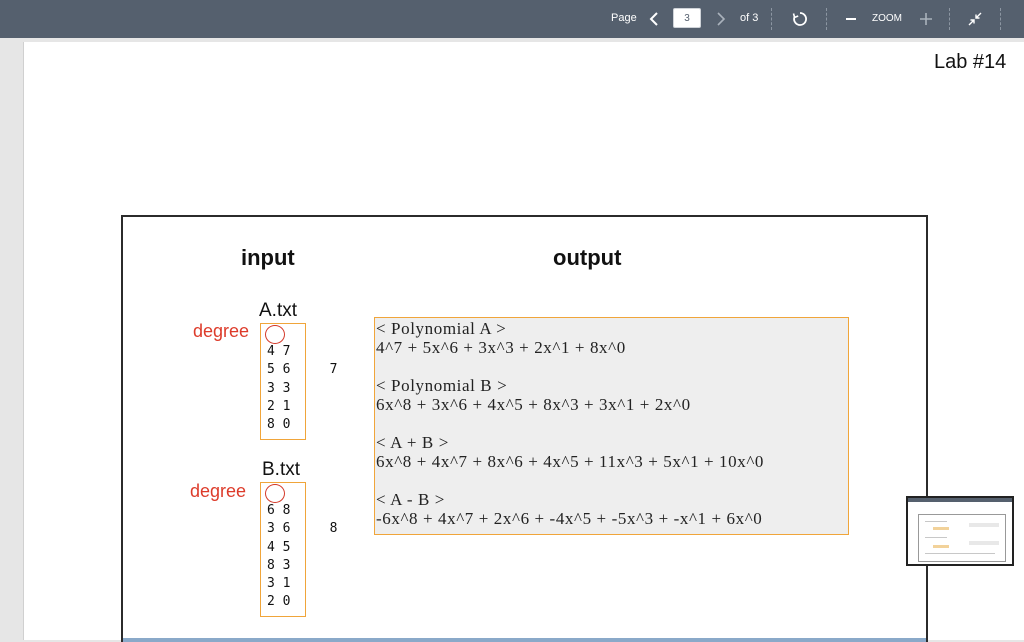  What do you see at coordinates (412, 442) in the screenshot?
I see `output-section-header: < A + B >` at bounding box center [412, 442].